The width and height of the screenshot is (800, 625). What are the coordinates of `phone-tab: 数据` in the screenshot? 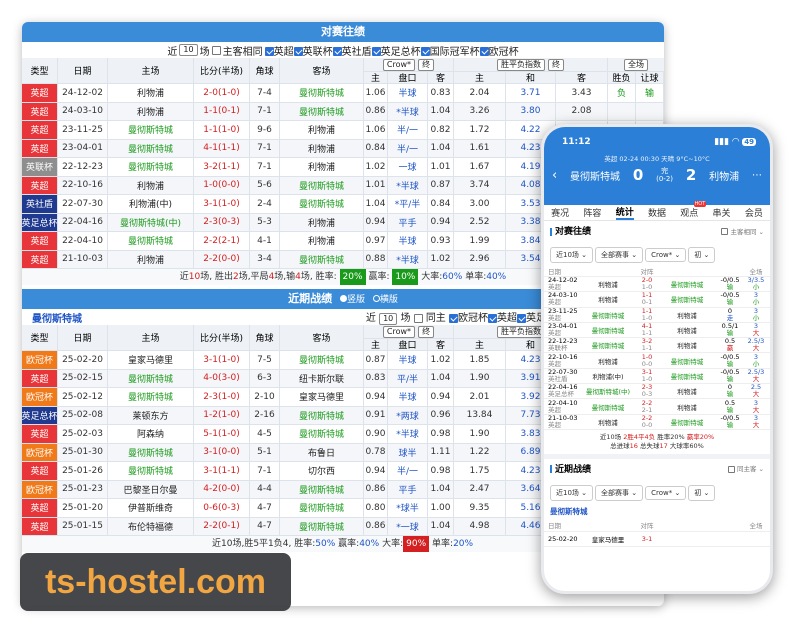 It's located at (657, 212).